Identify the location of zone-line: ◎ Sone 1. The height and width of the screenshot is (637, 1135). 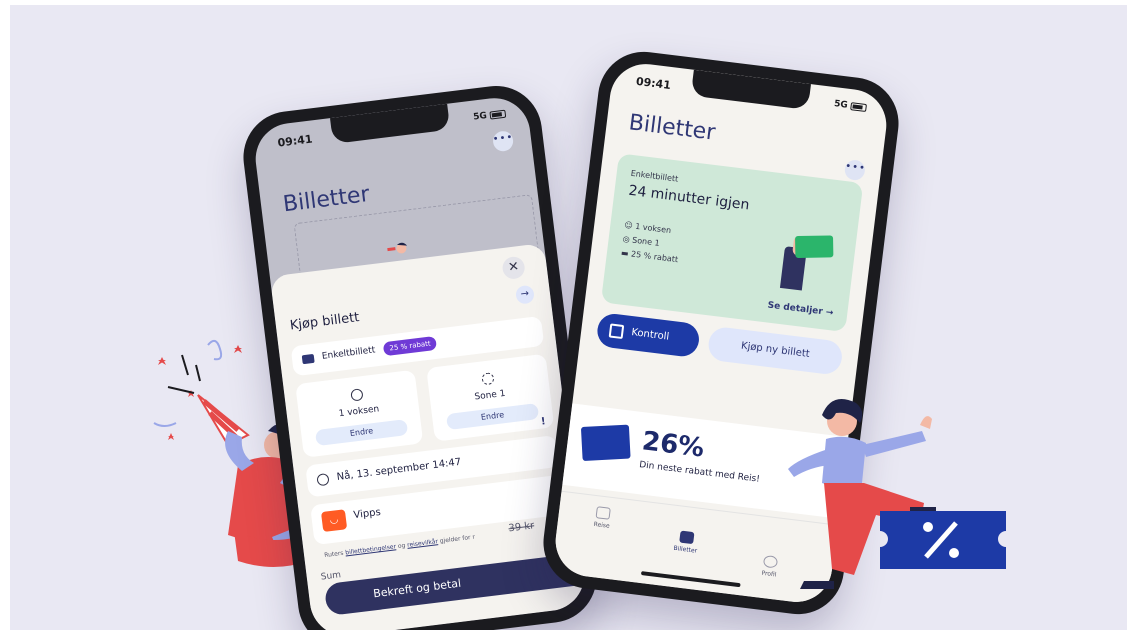
(641, 241).